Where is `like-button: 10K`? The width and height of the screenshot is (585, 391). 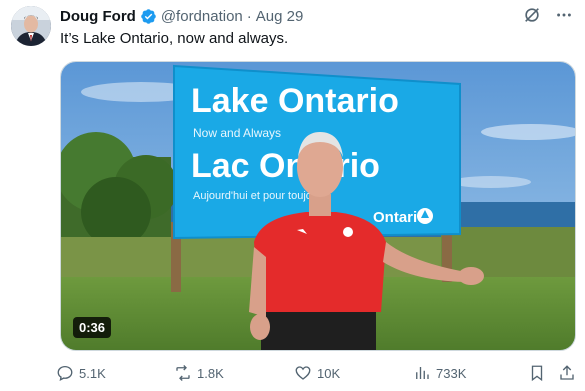
like-button: 10K is located at coordinates (317, 373).